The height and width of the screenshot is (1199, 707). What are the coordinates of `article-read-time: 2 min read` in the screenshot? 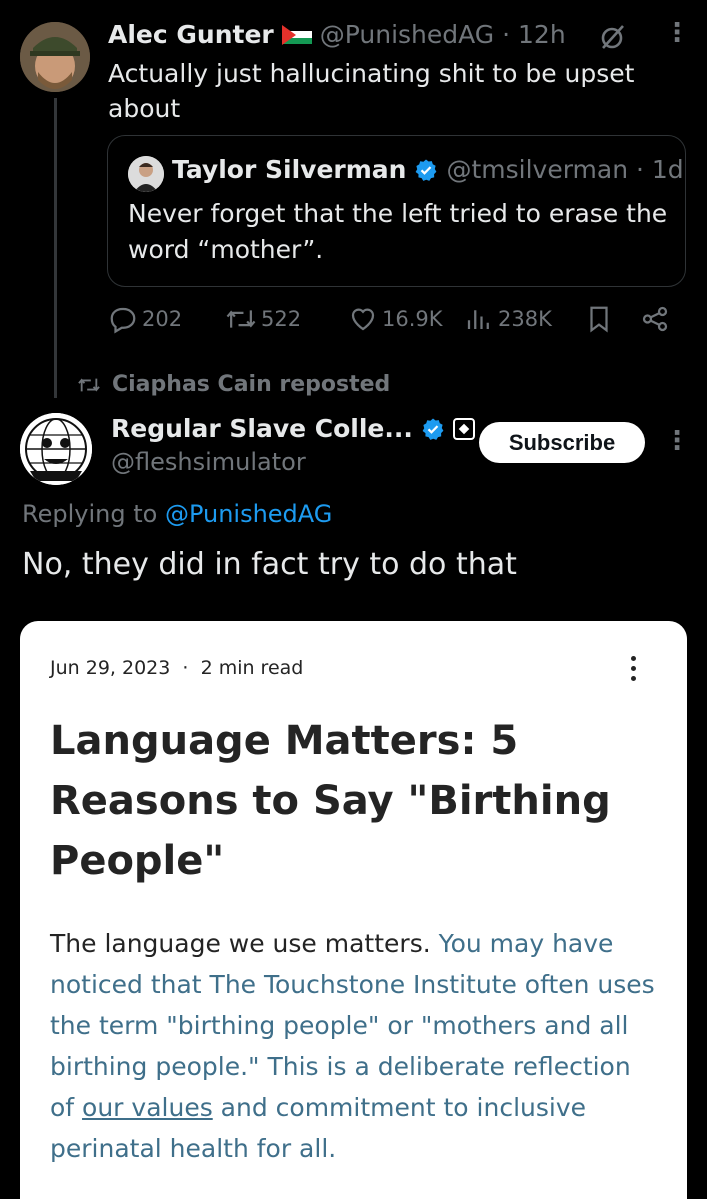 It's located at (252, 668).